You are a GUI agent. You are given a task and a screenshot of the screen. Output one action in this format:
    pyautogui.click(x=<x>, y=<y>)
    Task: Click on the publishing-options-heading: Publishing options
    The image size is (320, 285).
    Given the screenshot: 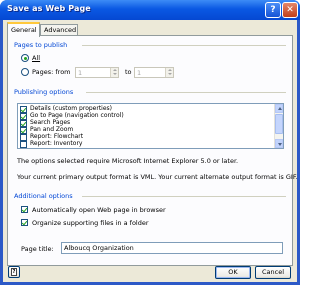 What is the action you would take?
    pyautogui.click(x=44, y=92)
    